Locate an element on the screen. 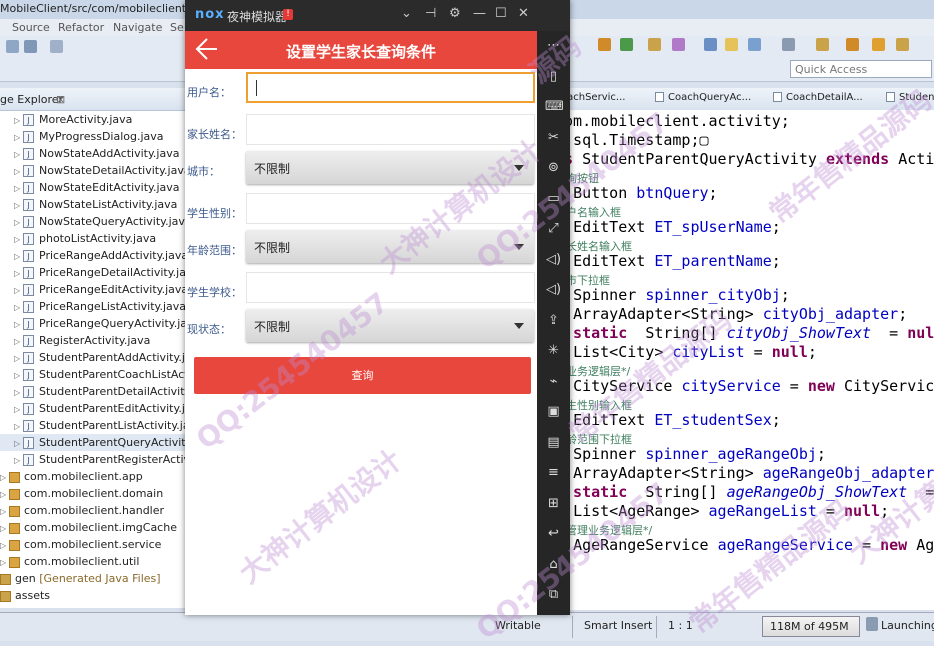 The width and height of the screenshot is (934, 646). menu-refactor: Refactor is located at coordinates (81, 27).